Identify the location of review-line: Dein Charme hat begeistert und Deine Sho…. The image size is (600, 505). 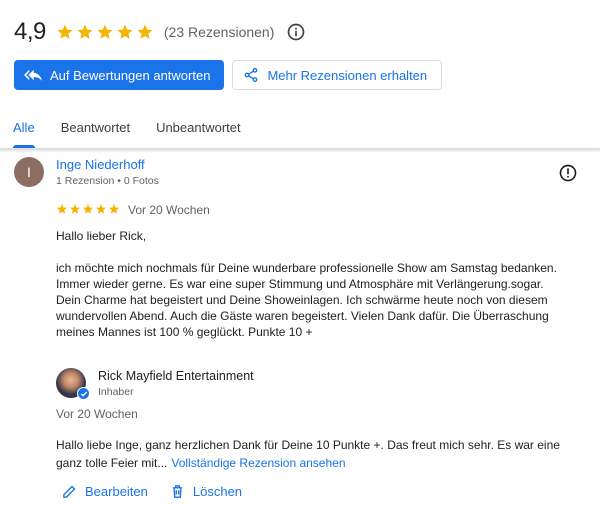
(302, 300).